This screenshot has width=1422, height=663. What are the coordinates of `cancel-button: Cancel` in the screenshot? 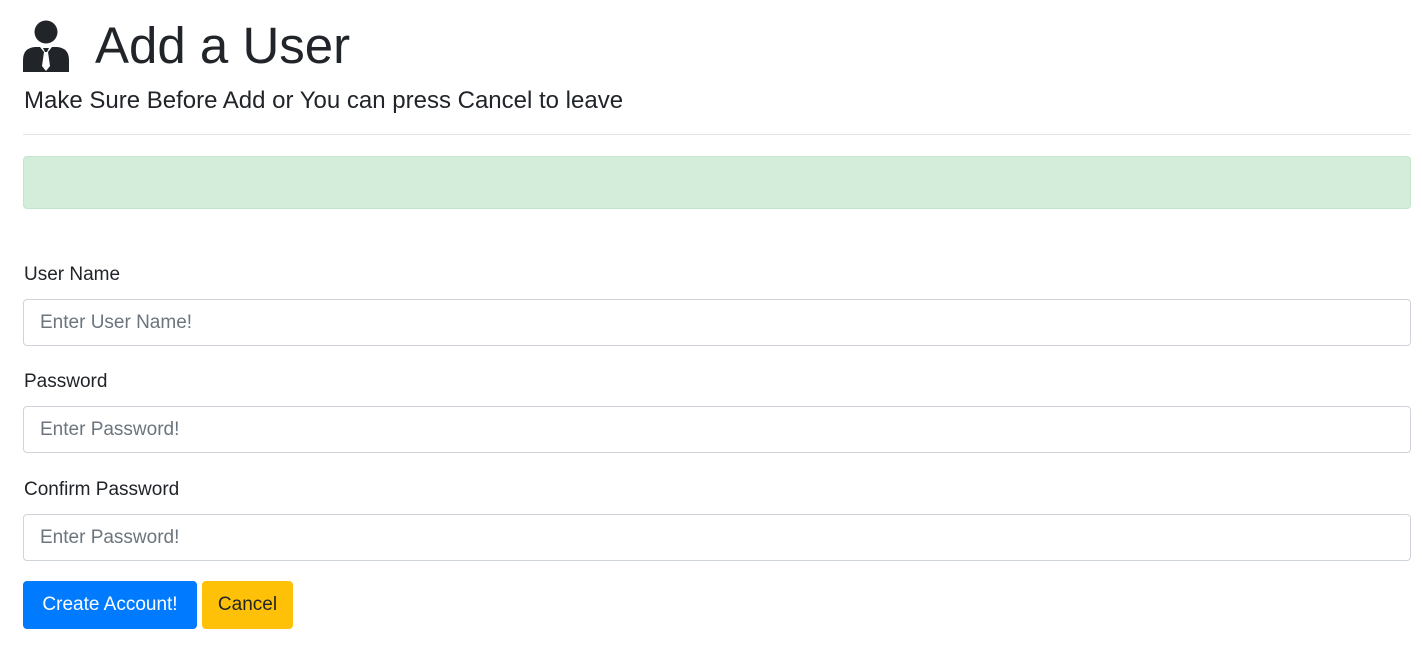 It's located at (247, 605).